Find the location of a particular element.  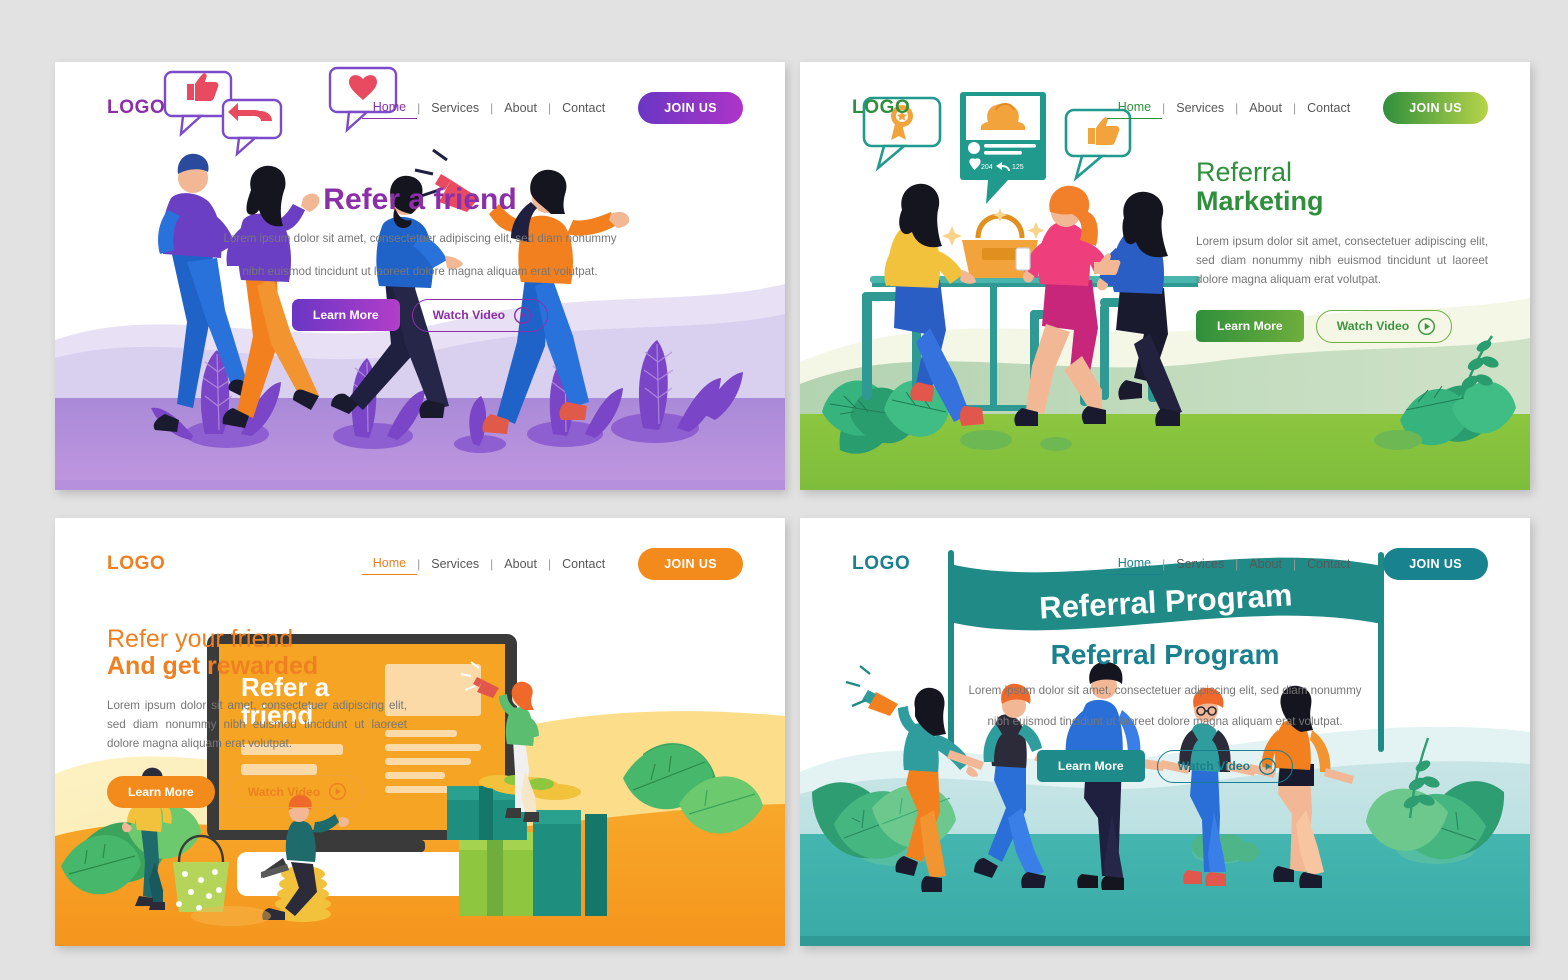

page-title: Referral Marketing is located at coordinates (1342, 187).